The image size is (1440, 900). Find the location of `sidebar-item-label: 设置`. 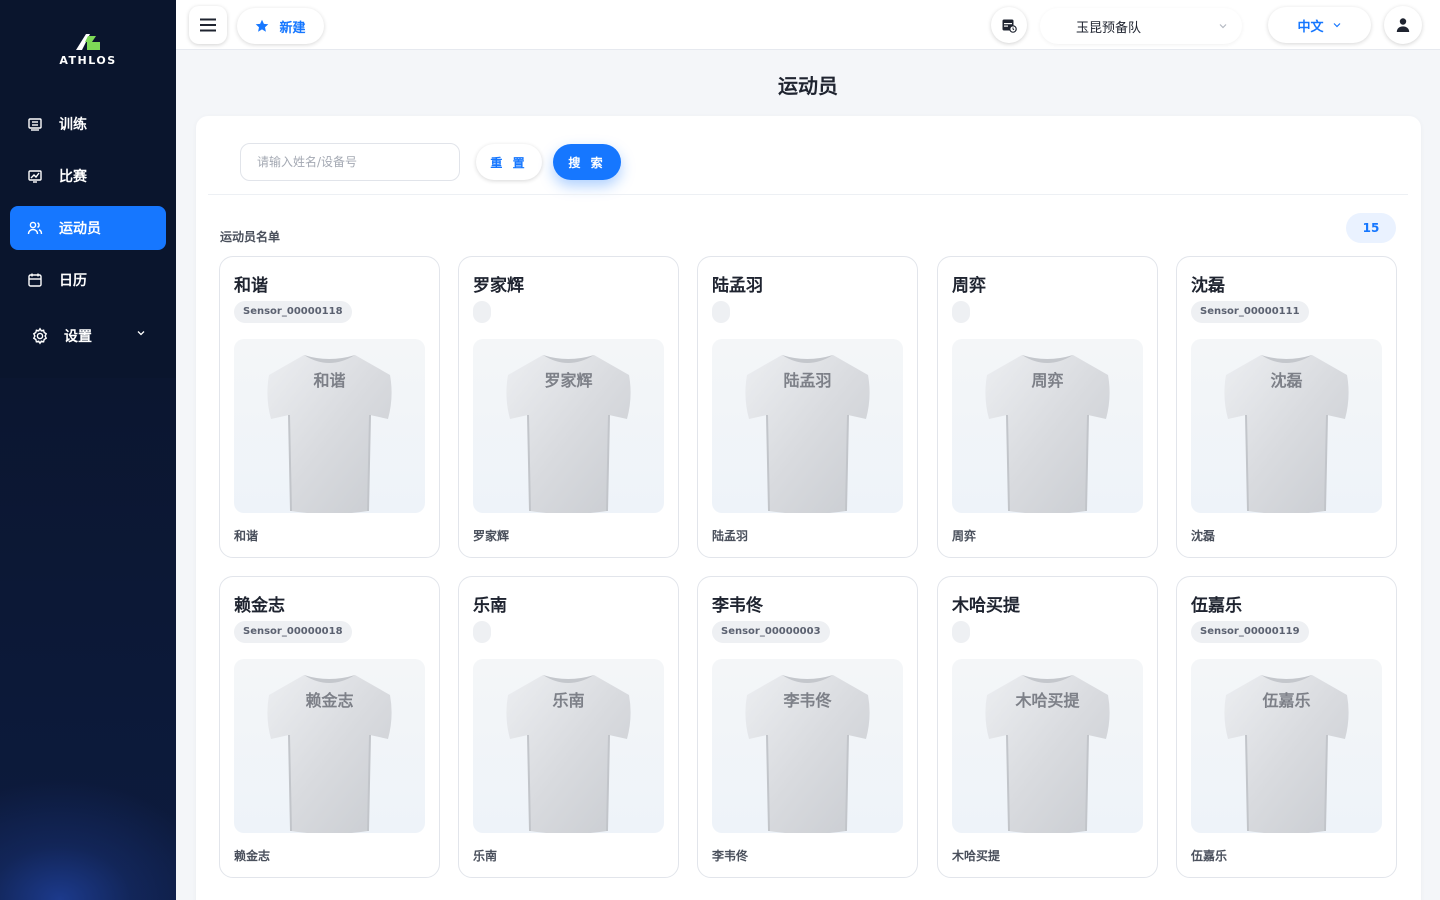

sidebar-item-label: 设置 is located at coordinates (78, 337).